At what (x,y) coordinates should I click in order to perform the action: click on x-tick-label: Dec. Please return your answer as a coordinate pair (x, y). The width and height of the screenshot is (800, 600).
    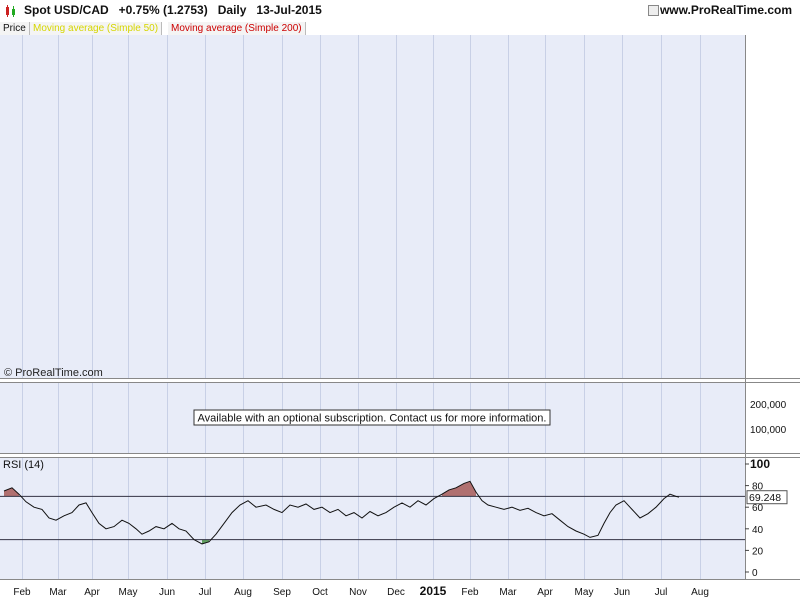
    Looking at the image, I should click on (396, 592).